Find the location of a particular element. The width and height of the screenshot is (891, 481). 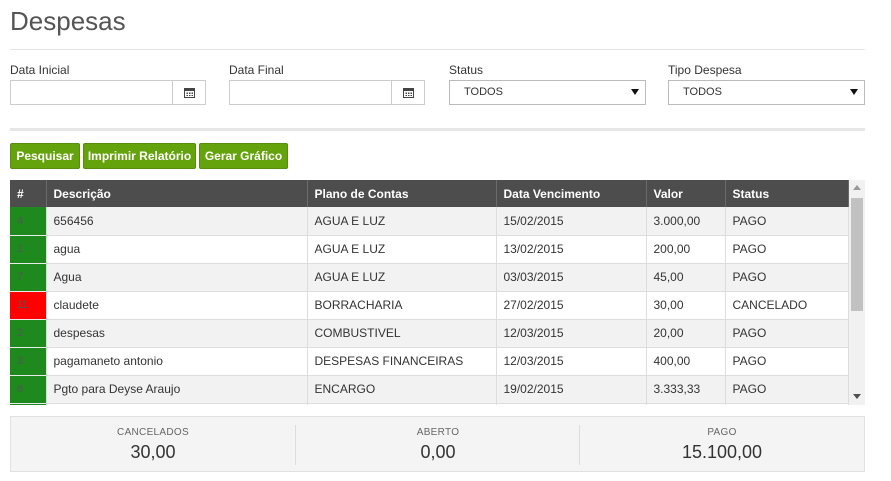

cell-descricao: Pgto para Deyse Araujo is located at coordinates (177, 389).